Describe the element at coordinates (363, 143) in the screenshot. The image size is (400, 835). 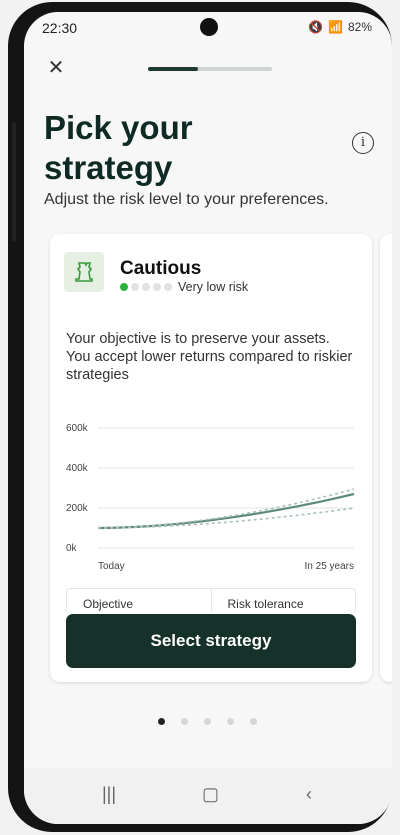
I see `info-icon: i` at that location.